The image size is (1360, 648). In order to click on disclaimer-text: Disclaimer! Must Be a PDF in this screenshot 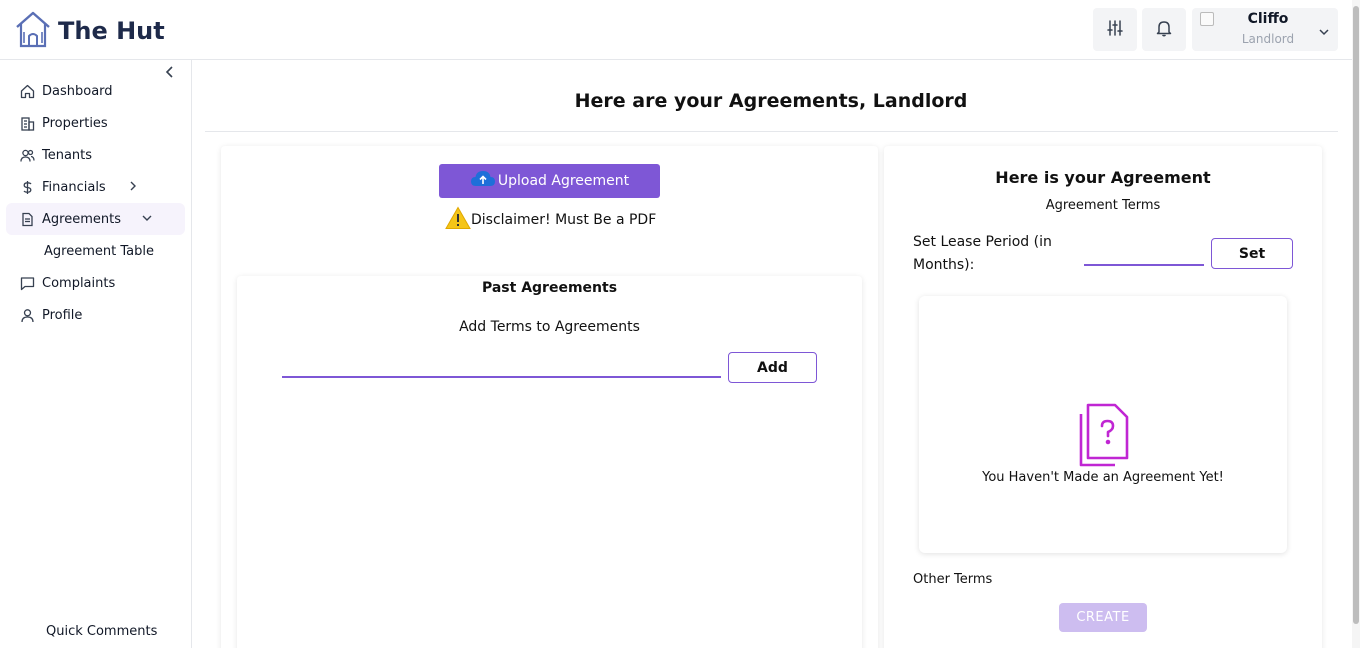, I will do `click(564, 220)`.